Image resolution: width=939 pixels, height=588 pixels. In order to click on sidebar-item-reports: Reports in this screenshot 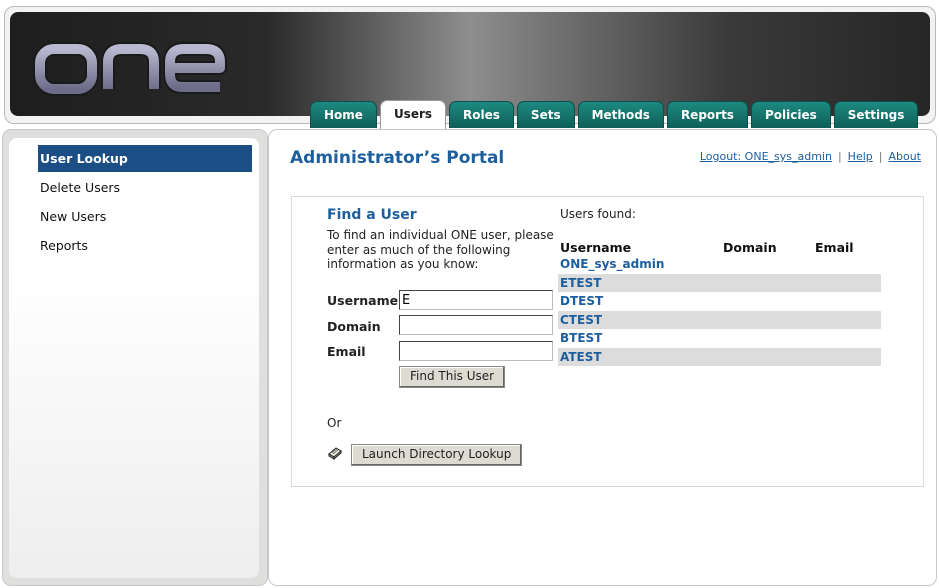, I will do `click(145, 245)`.